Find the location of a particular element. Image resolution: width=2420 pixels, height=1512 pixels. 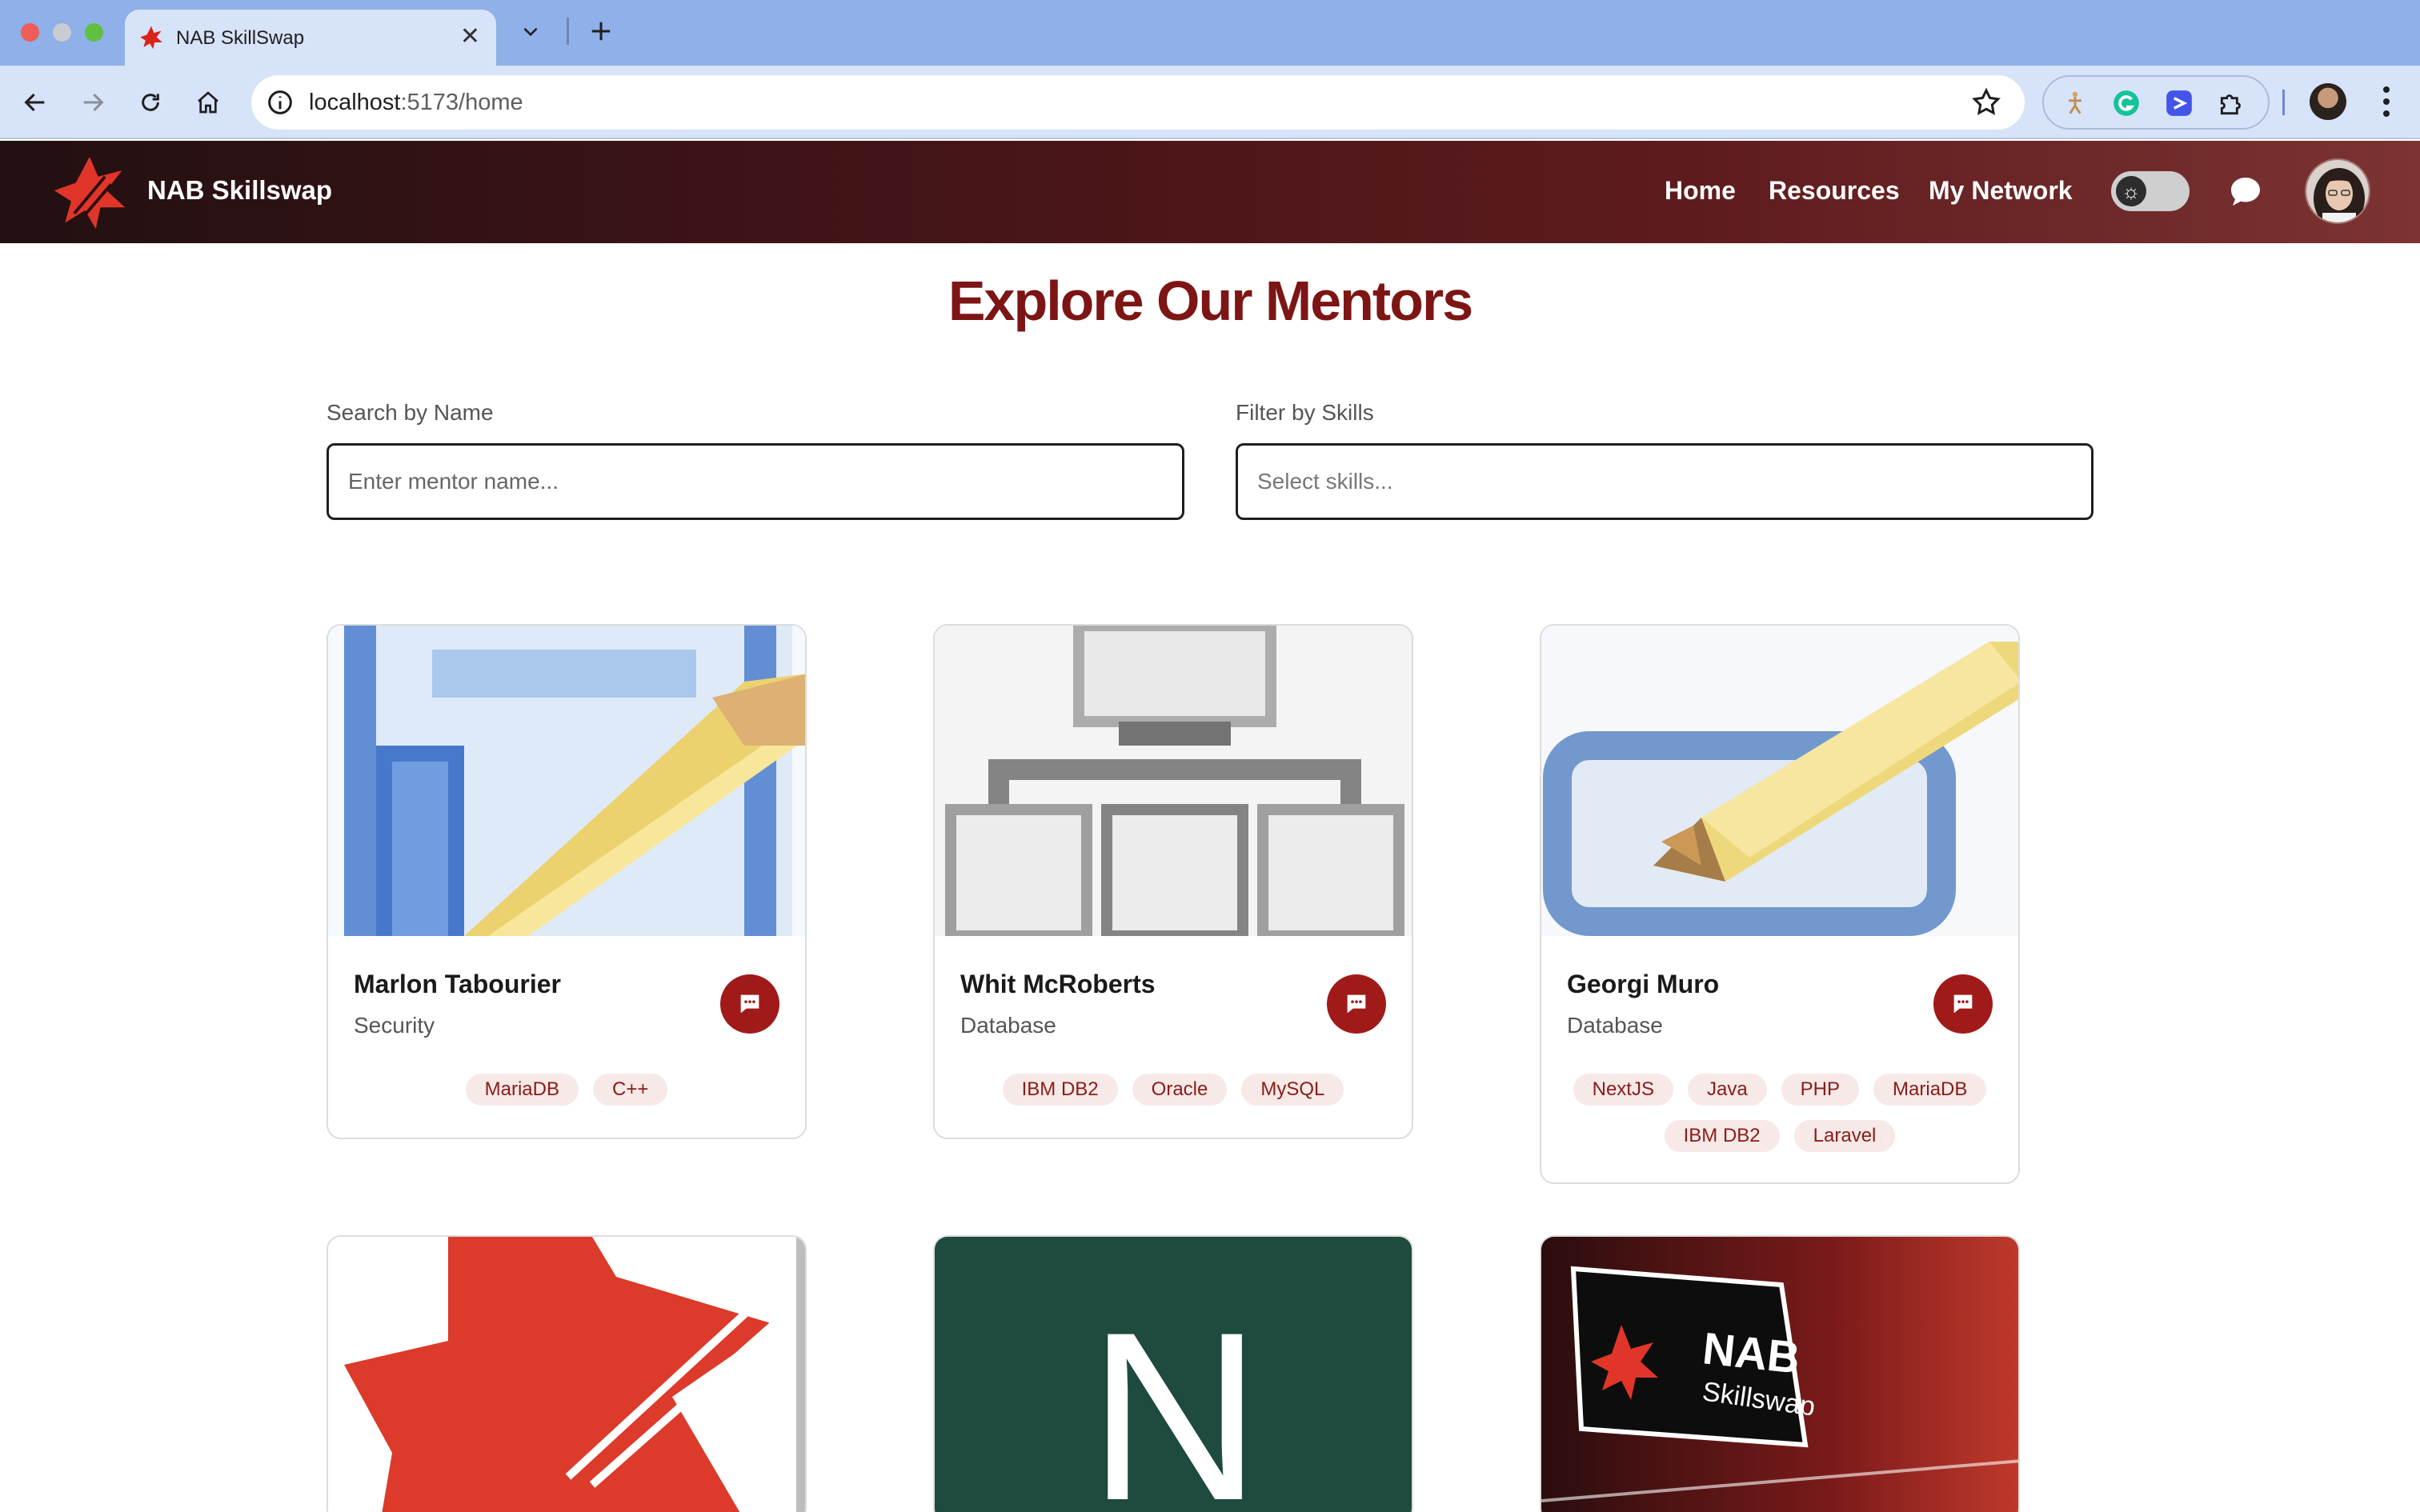

nab-star-logo is located at coordinates (566, 1374).